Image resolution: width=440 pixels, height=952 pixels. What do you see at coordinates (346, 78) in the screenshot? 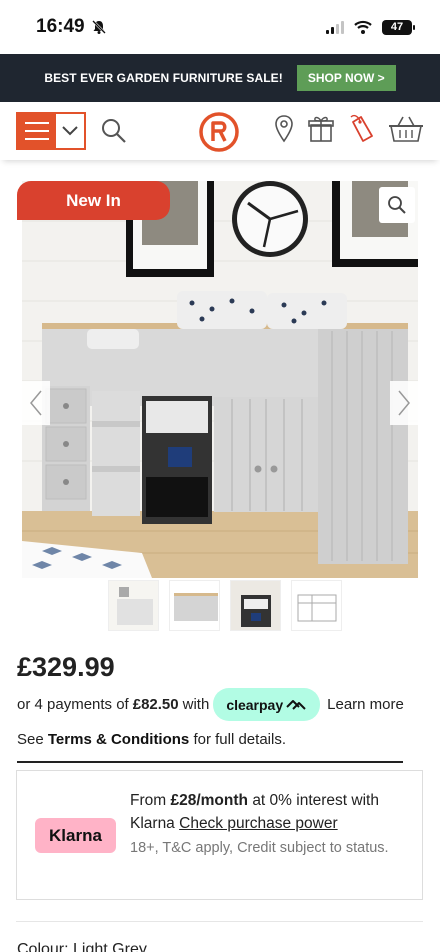
I see `shop-now-button: SHOP NOW >` at bounding box center [346, 78].